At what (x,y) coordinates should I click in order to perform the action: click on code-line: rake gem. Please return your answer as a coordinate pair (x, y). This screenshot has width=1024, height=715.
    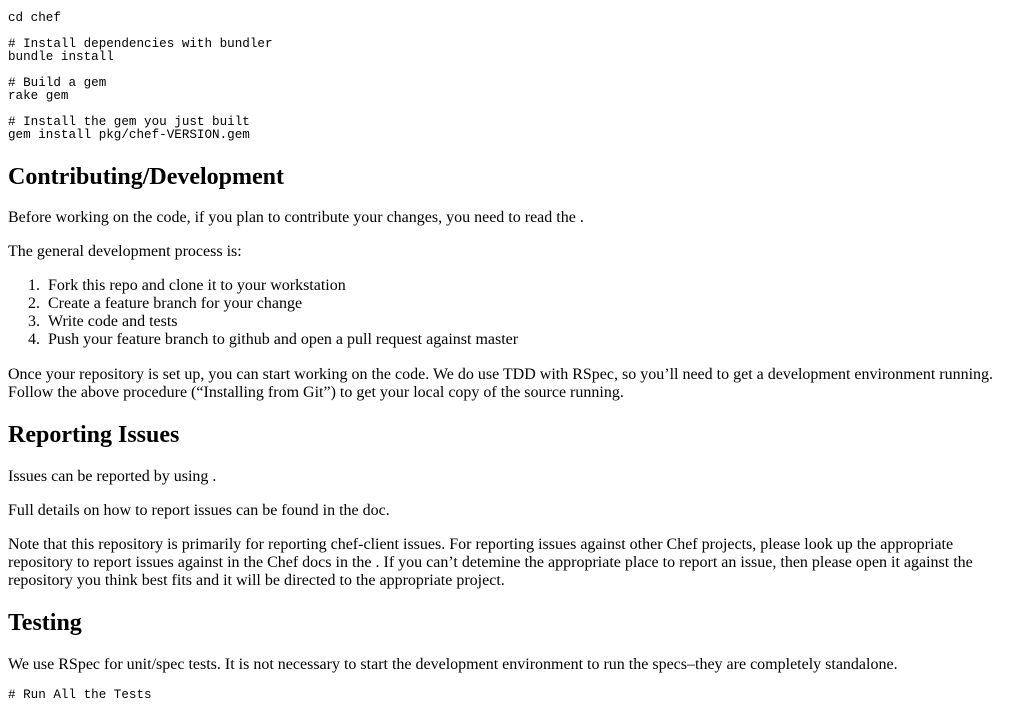
    Looking at the image, I should click on (38, 96).